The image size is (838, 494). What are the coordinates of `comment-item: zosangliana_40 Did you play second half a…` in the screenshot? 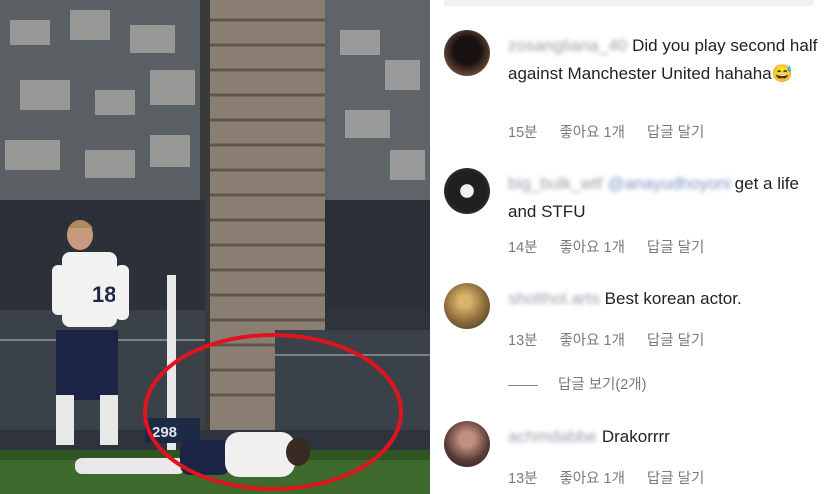 It's located at (639, 90).